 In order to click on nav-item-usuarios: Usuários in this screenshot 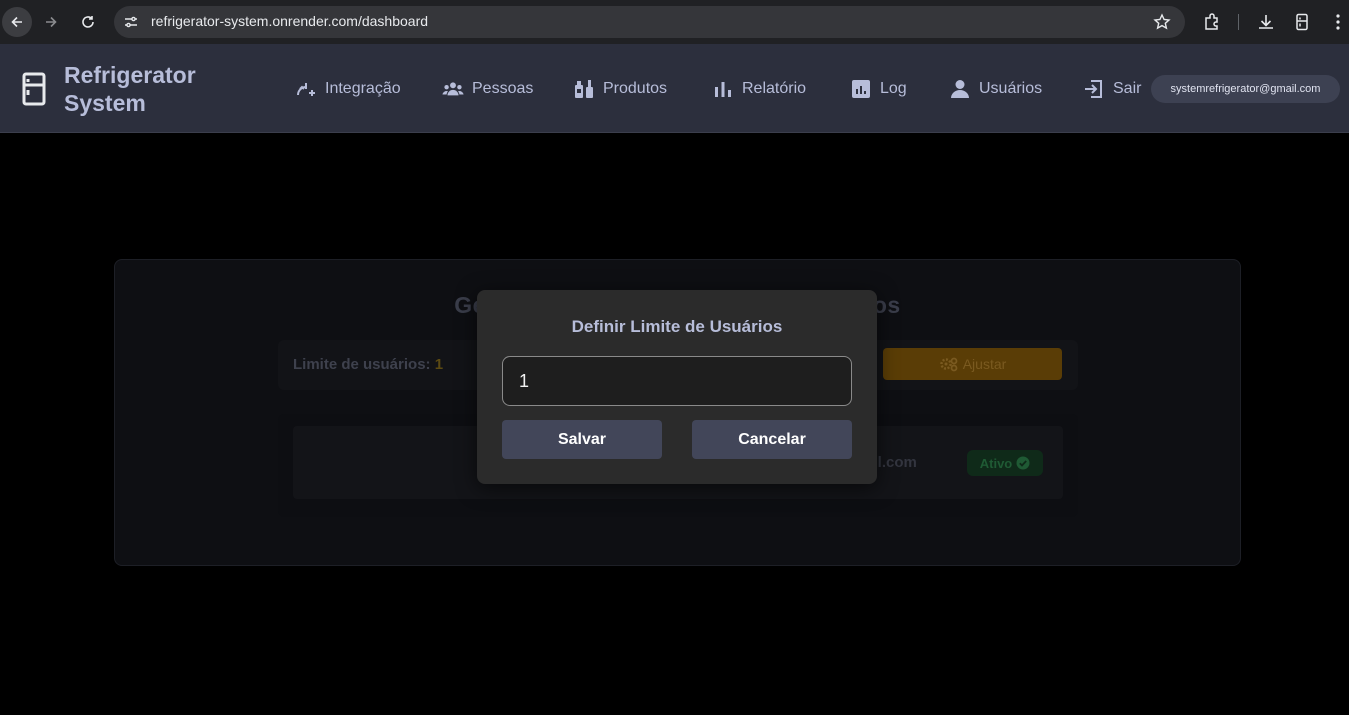, I will do `click(995, 89)`.